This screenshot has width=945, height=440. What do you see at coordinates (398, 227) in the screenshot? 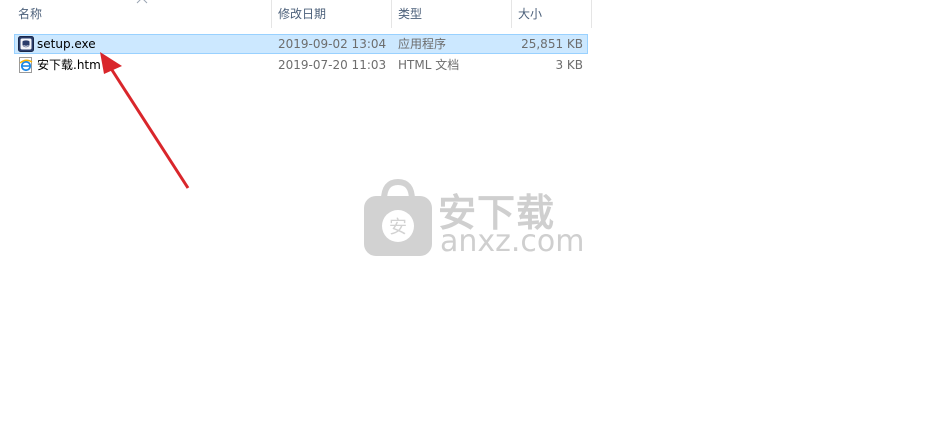
I see `watermark-badge-text: 安` at bounding box center [398, 227].